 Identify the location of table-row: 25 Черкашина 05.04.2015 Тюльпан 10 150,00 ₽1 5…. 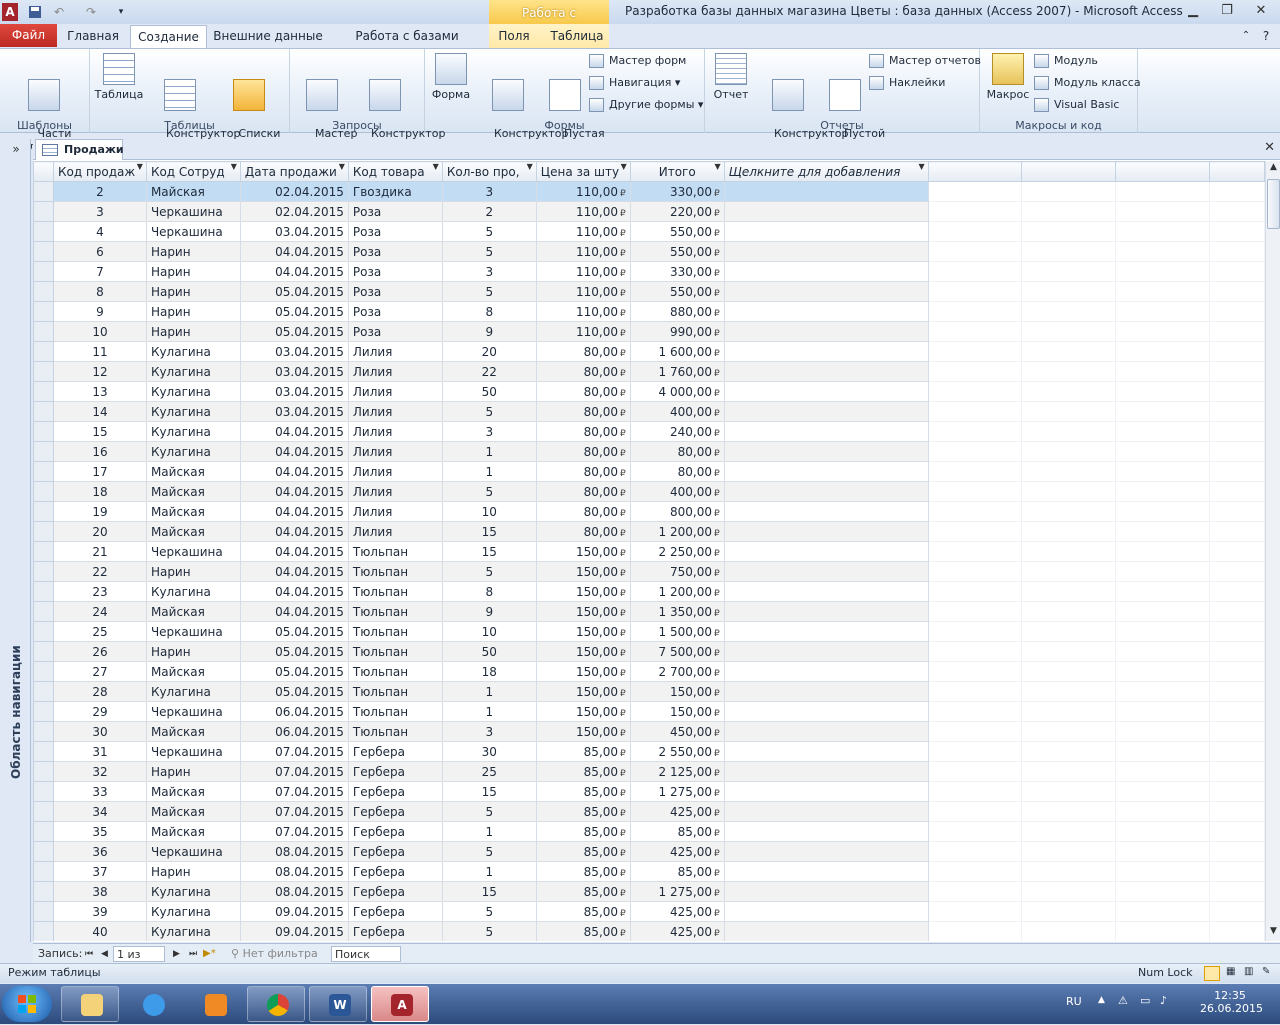
(649, 631).